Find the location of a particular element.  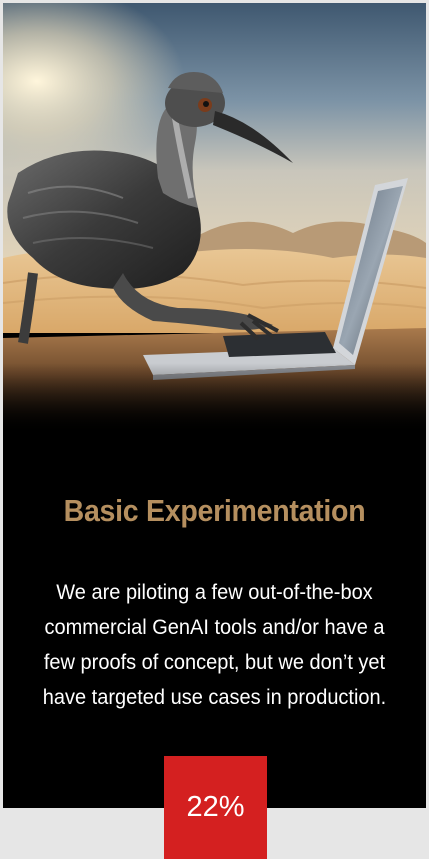

percentage-value: 22% is located at coordinates (215, 807).